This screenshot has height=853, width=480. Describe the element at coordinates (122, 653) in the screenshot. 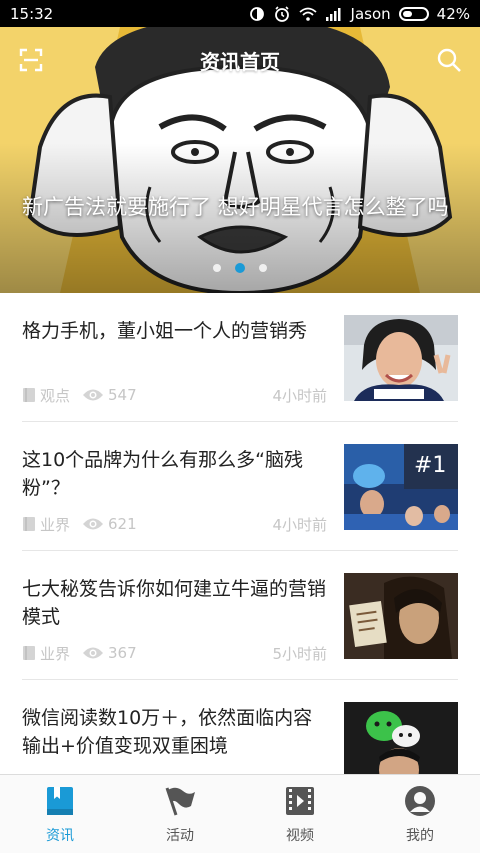

I see `article-views: 367` at that location.